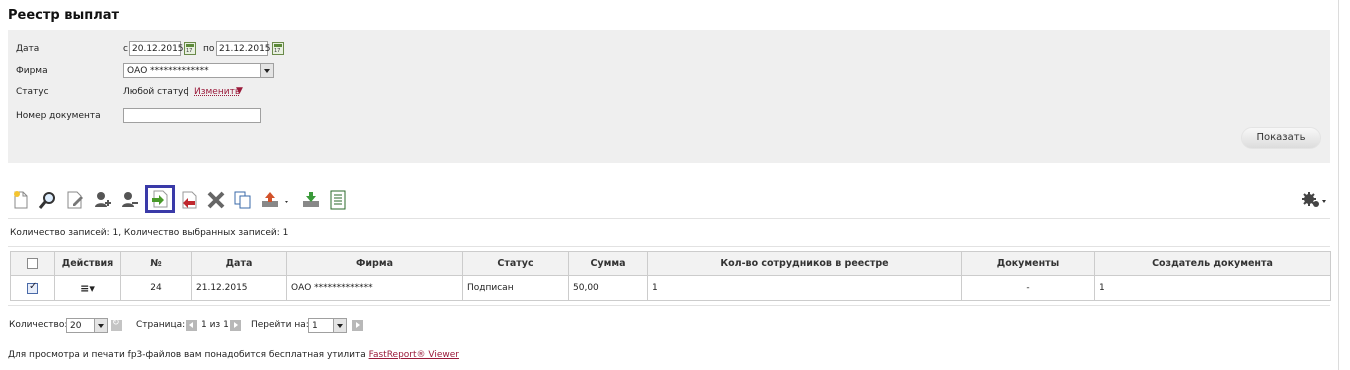 This screenshot has width=1350, height=370. What do you see at coordinates (192, 115) in the screenshot?
I see `doc-number-input` at bounding box center [192, 115].